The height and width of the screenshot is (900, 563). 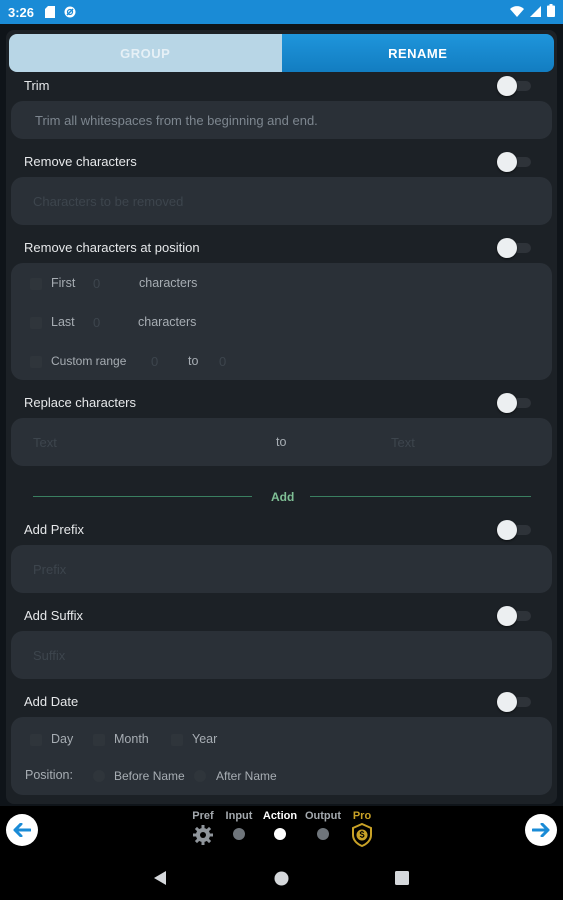 I want to click on range-from-input: 0, so click(x=154, y=361).